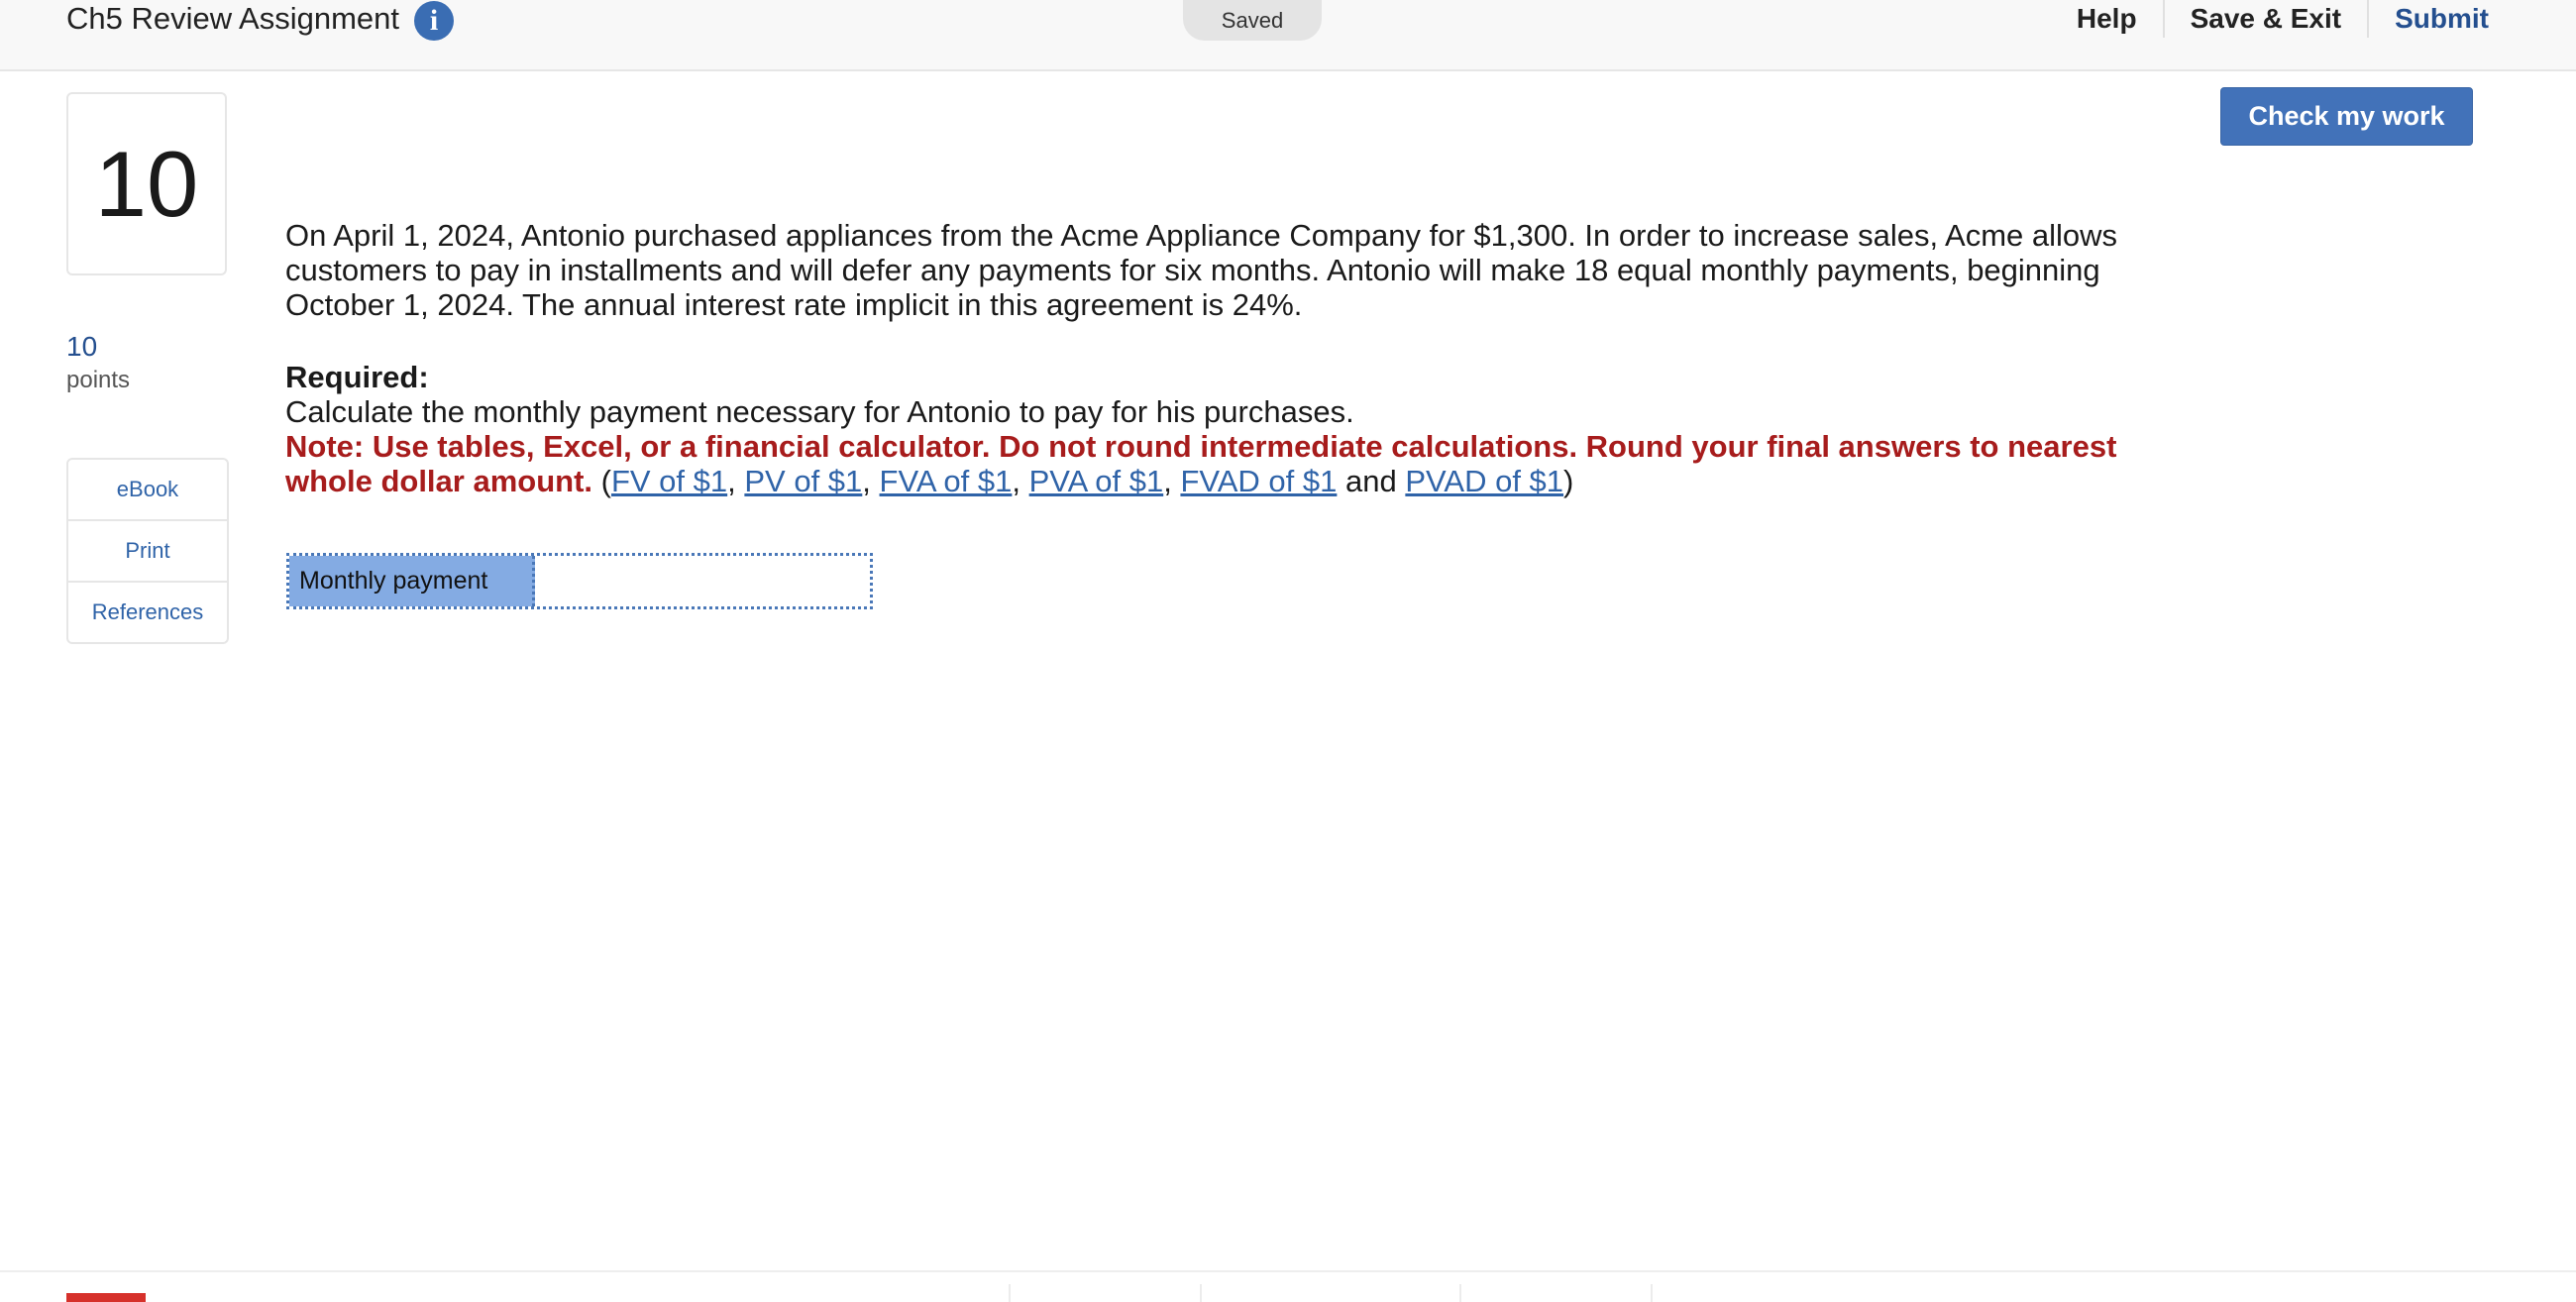 The width and height of the screenshot is (2576, 1302). What do you see at coordinates (1484, 481) in the screenshot?
I see `pvad-table-link: PVAD of $1` at bounding box center [1484, 481].